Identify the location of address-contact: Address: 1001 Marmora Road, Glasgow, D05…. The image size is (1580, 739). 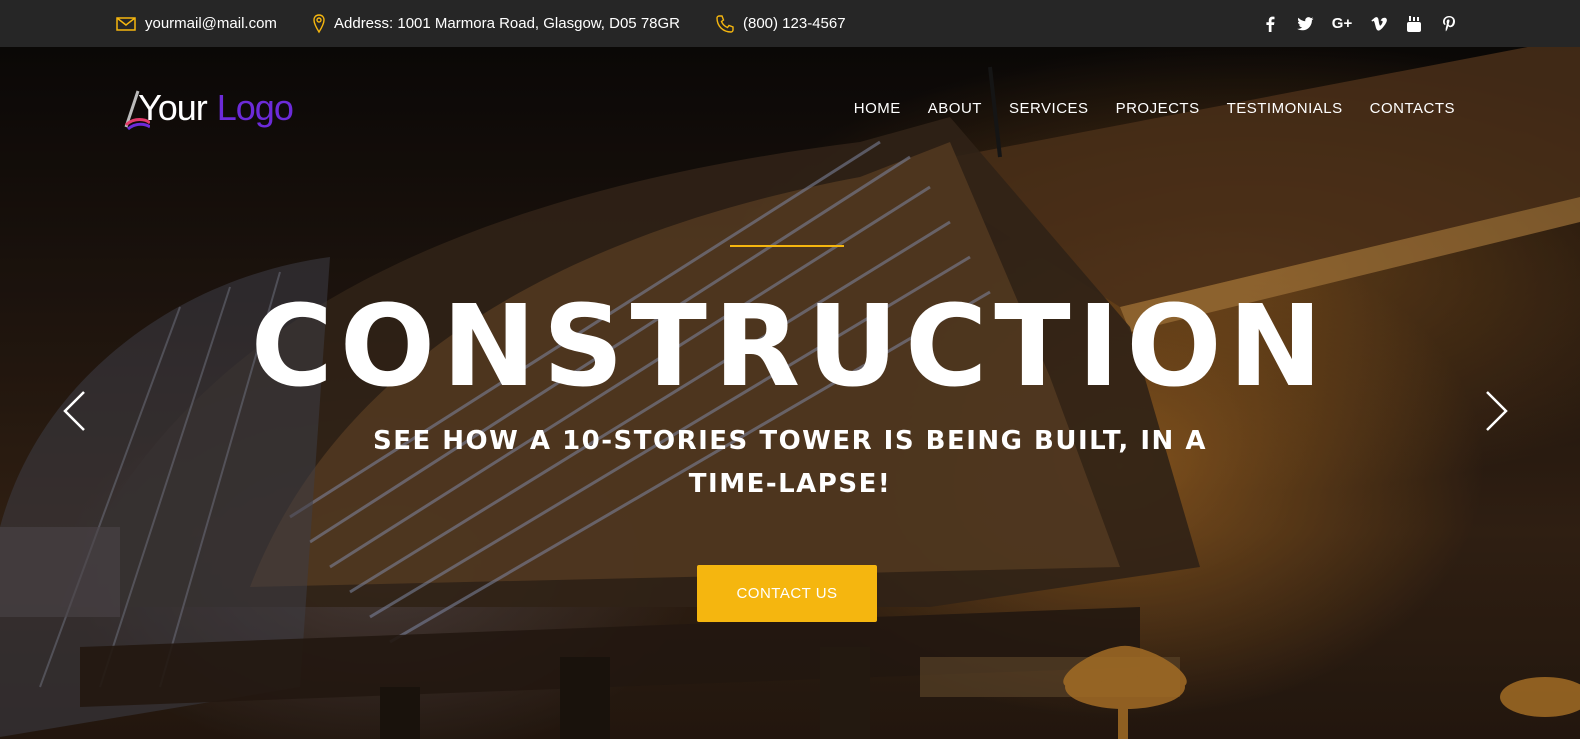
(496, 23).